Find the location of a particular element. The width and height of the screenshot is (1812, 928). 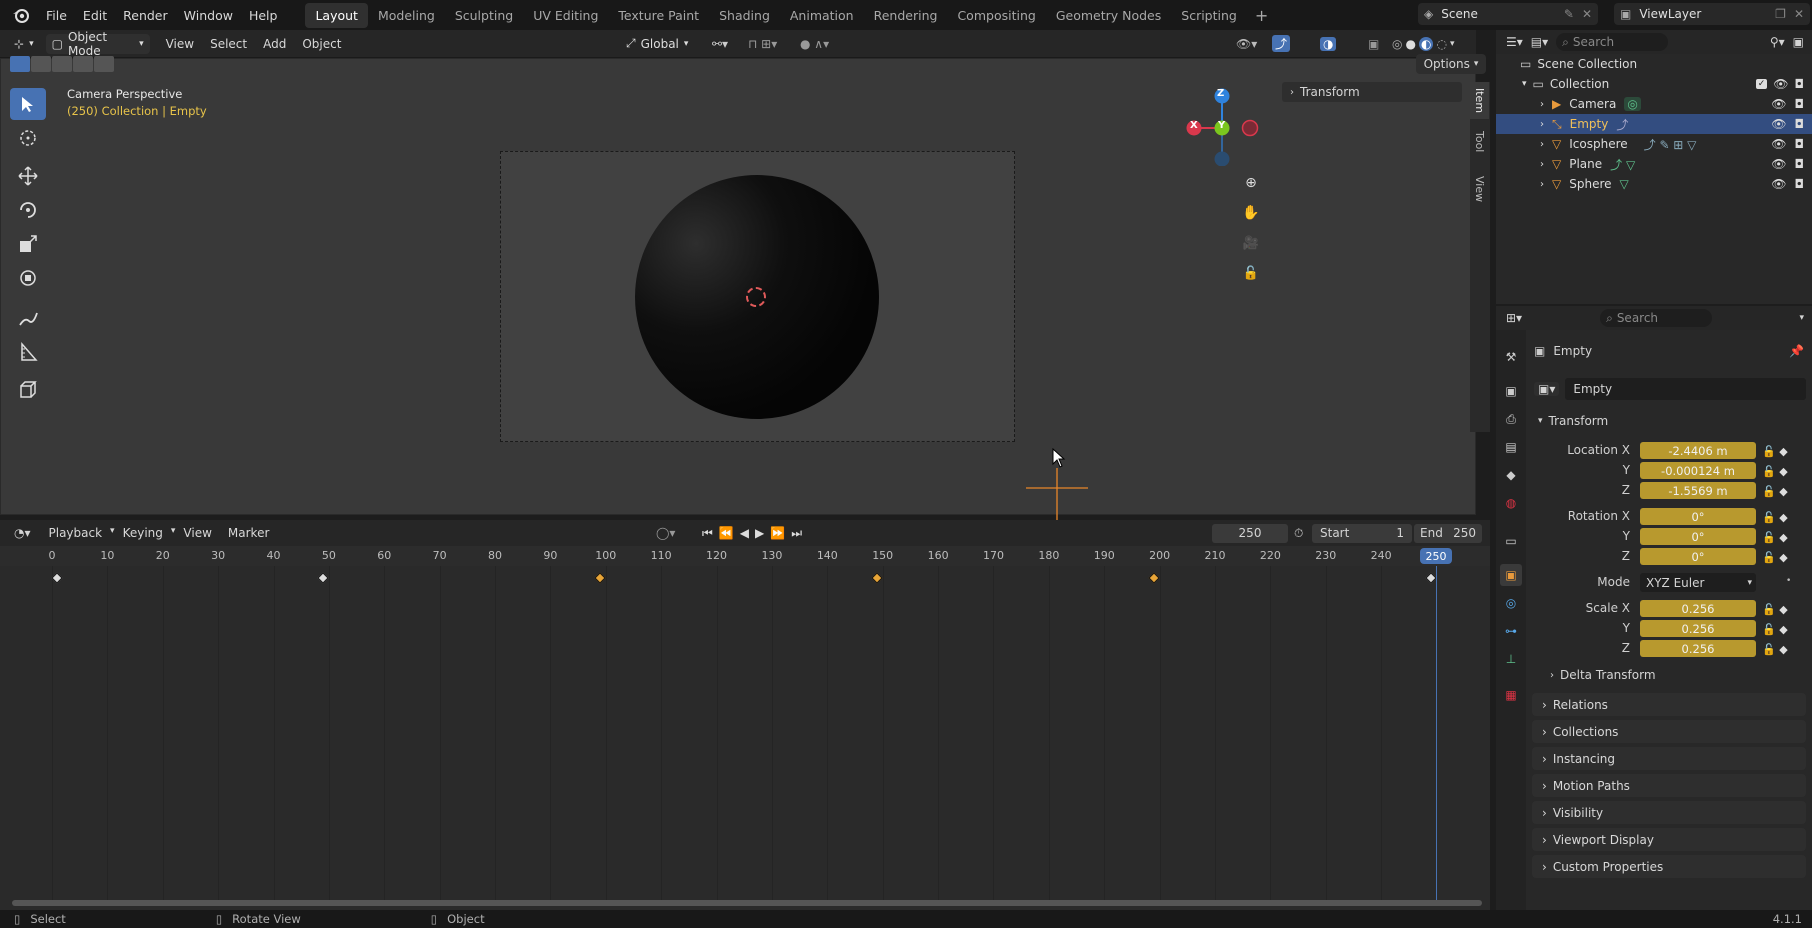

object-name-field: ▣▾ Empty is located at coordinates (1670, 389).